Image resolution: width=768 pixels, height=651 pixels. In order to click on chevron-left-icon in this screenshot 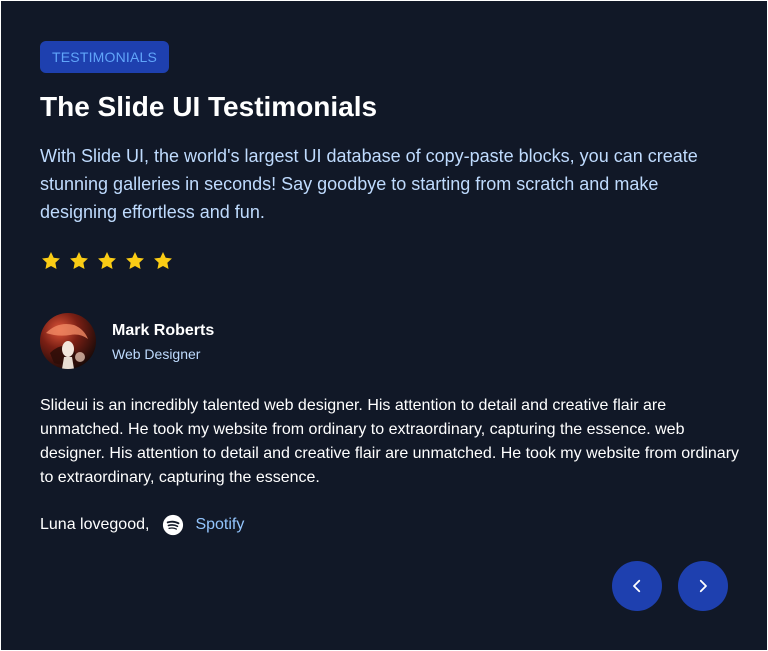, I will do `click(637, 586)`.